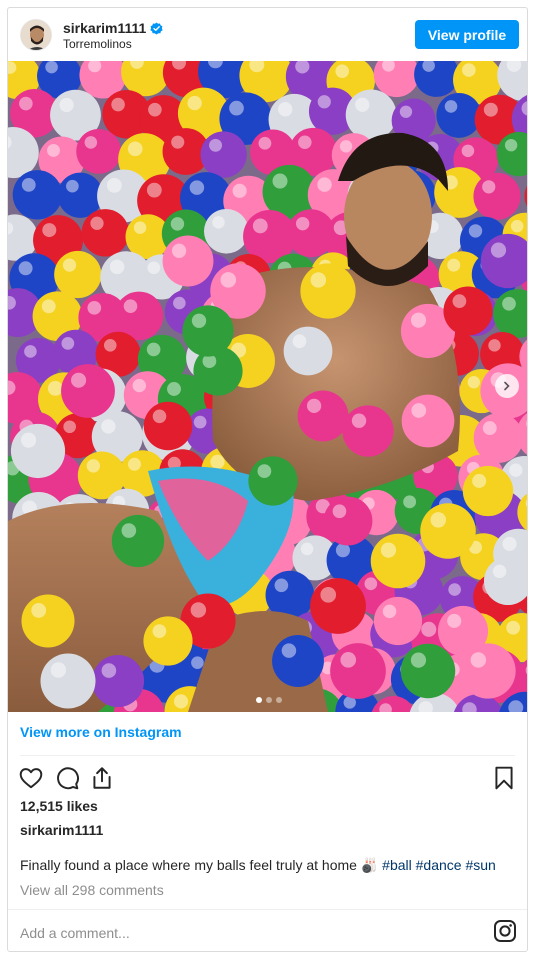 This screenshot has width=533, height=959. I want to click on action-bar, so click(267, 779).